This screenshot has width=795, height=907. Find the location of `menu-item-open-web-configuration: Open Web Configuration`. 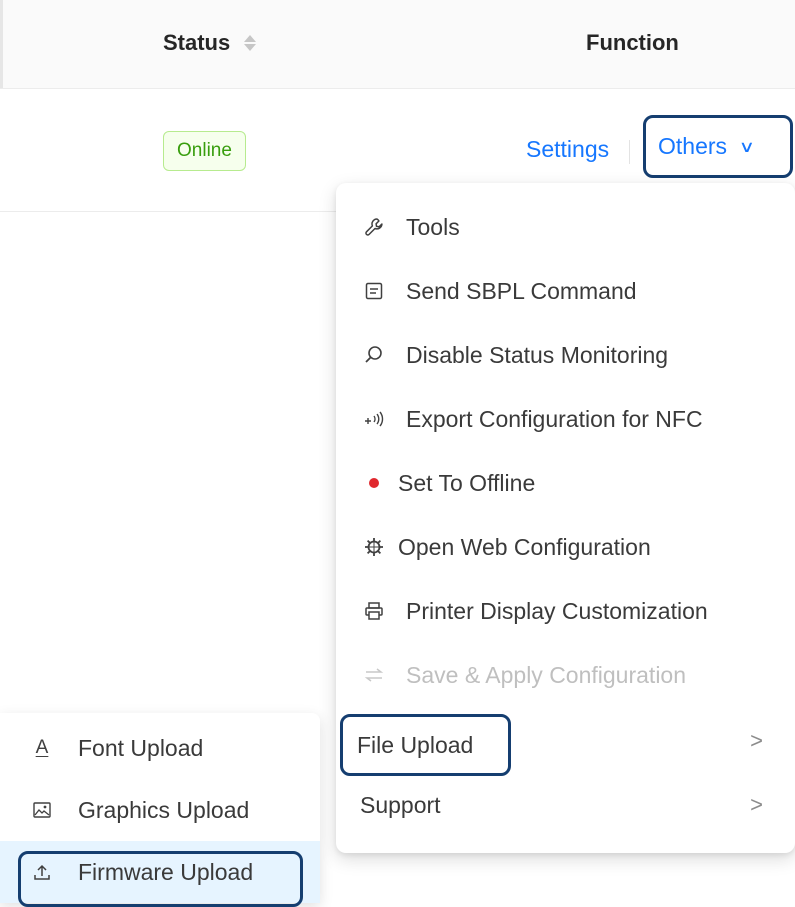

menu-item-open-web-configuration: Open Web Configuration is located at coordinates (565, 547).